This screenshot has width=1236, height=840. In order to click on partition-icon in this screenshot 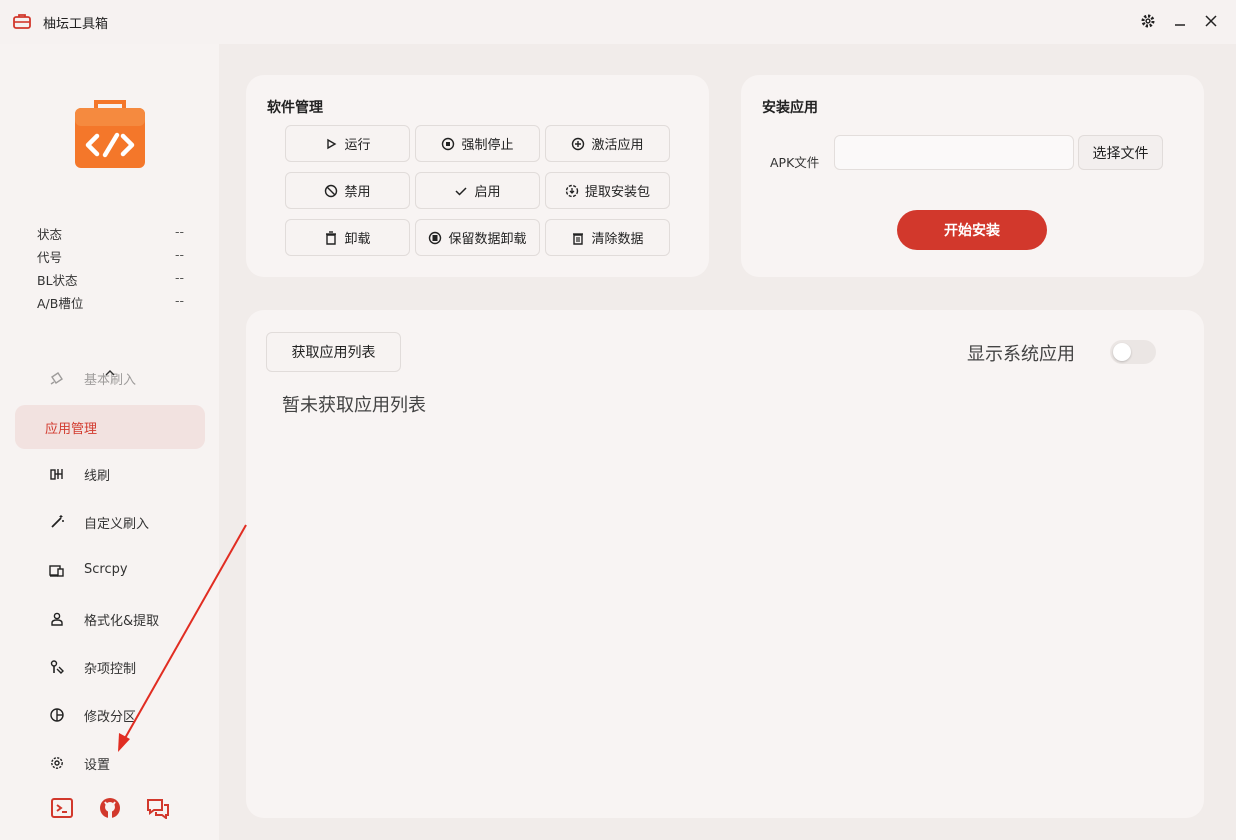, I will do `click(57, 715)`.